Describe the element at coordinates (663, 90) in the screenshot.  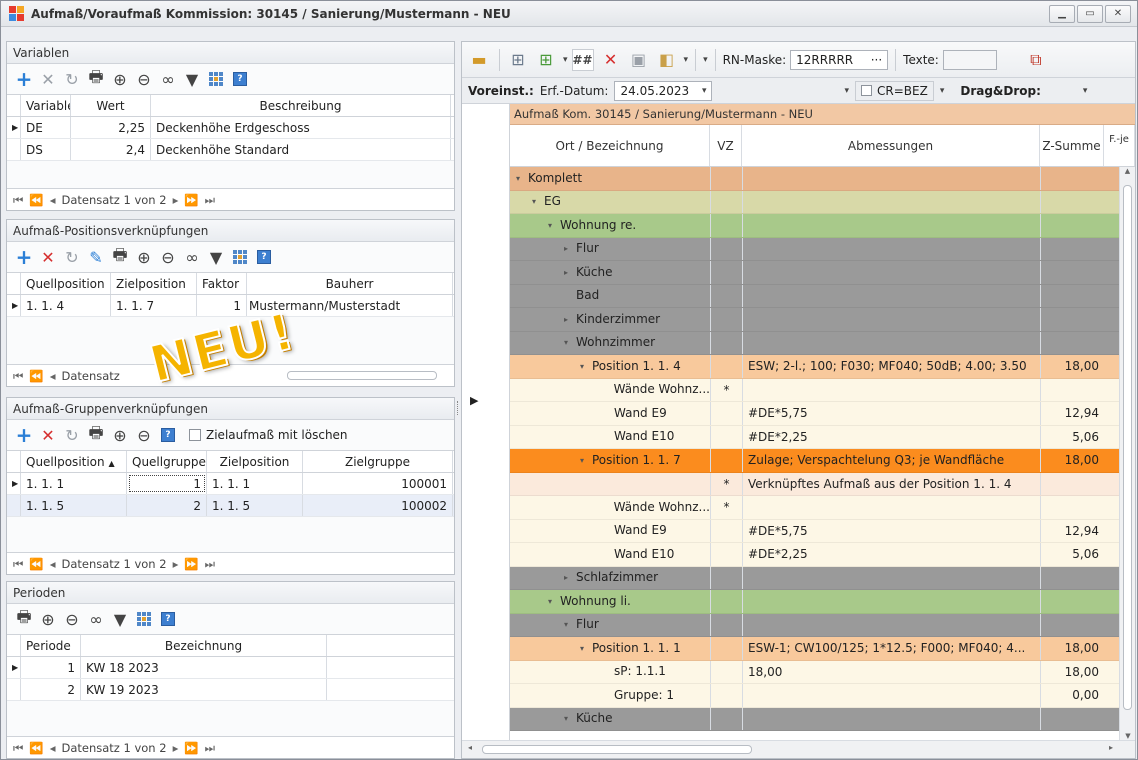
I see `erf-date-picker: 24.05.2023 ▾` at that location.